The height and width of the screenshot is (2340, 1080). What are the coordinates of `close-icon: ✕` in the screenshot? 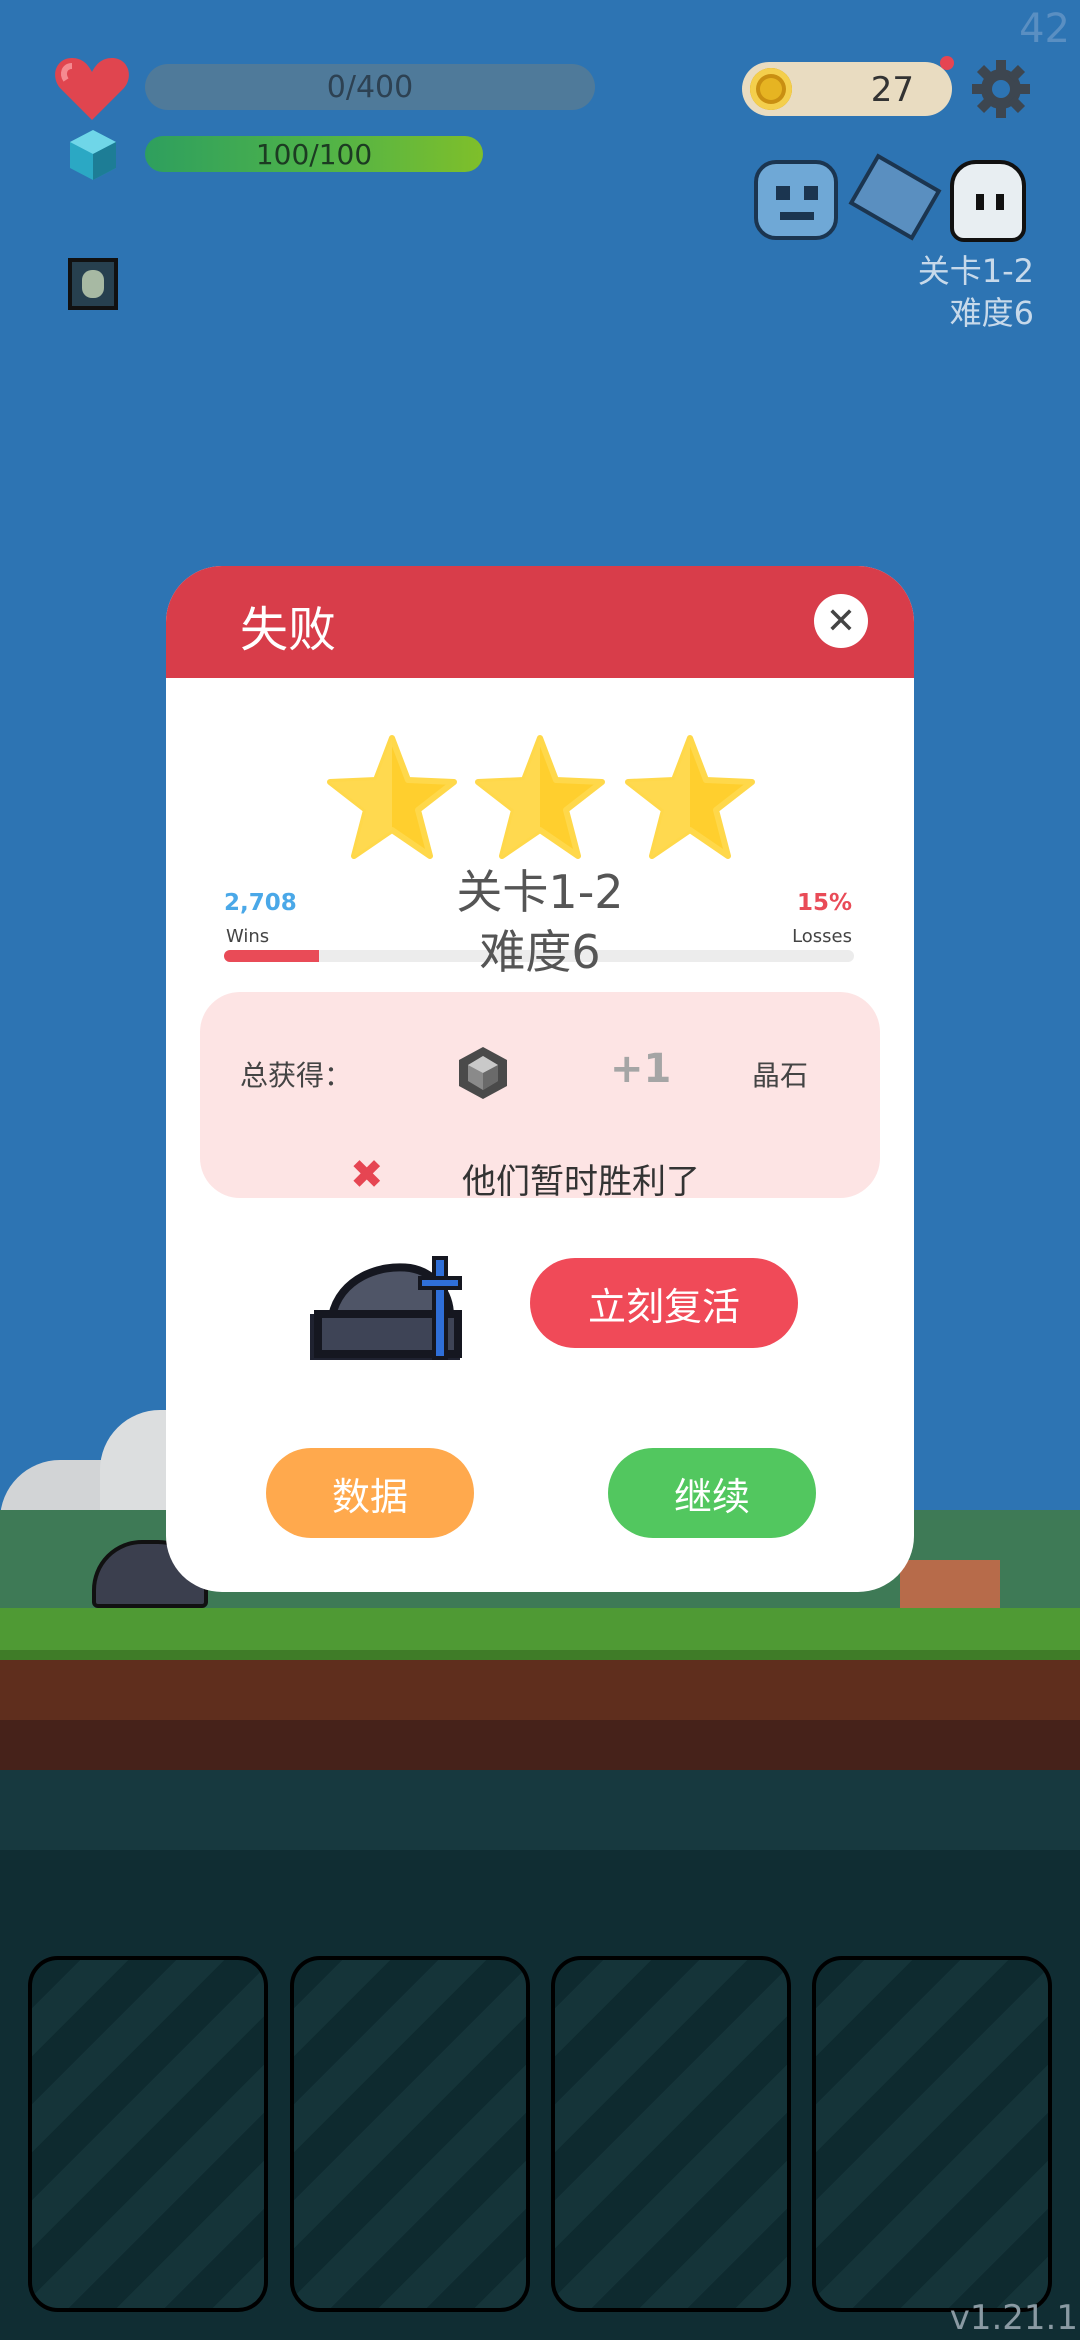 It's located at (841, 621).